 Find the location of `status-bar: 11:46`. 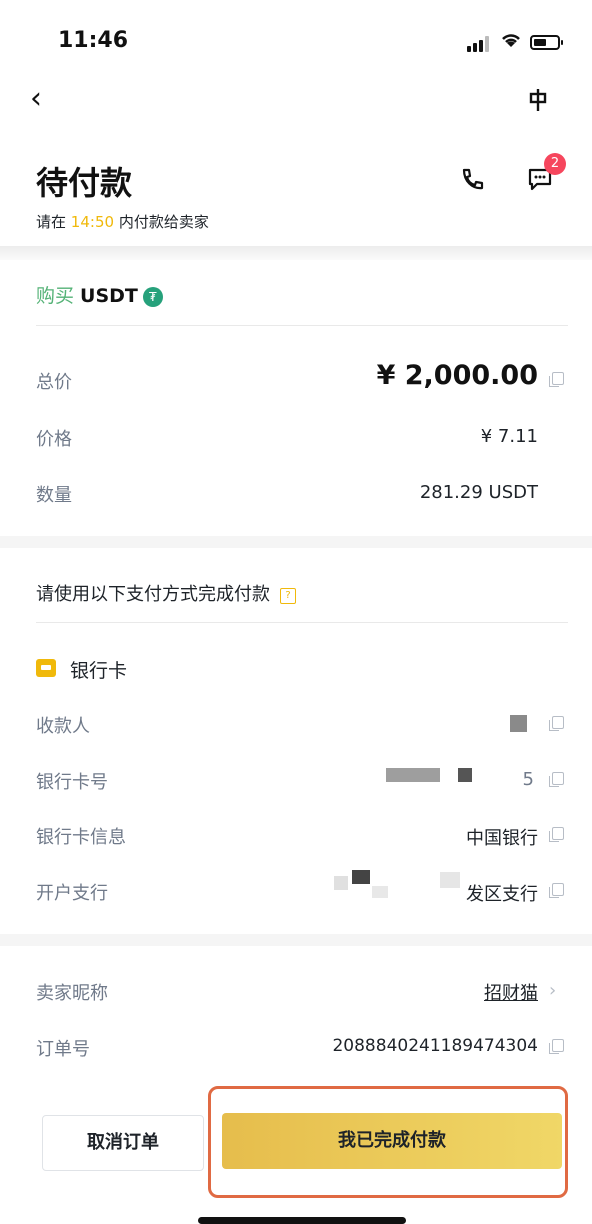

status-bar: 11:46 is located at coordinates (296, 40).